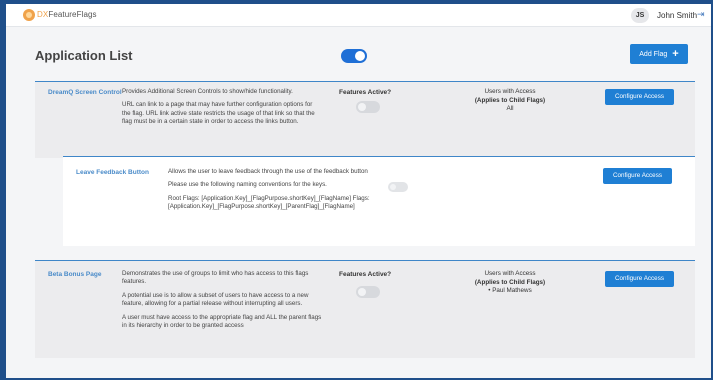 This screenshot has height=380, width=713. I want to click on brand-name: DXFeatureFlags, so click(67, 14).